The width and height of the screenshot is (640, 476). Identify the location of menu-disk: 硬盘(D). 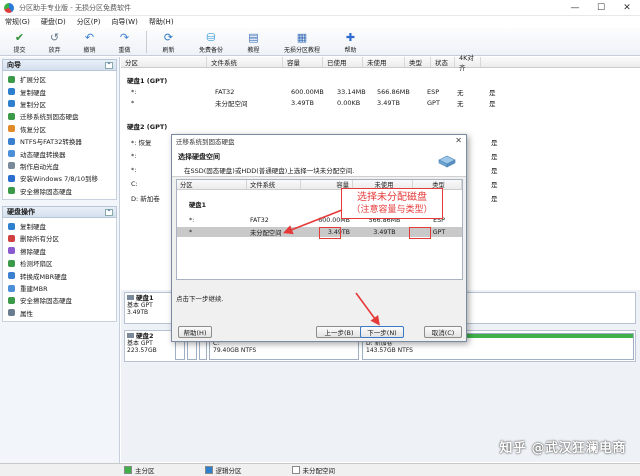
(53, 22).